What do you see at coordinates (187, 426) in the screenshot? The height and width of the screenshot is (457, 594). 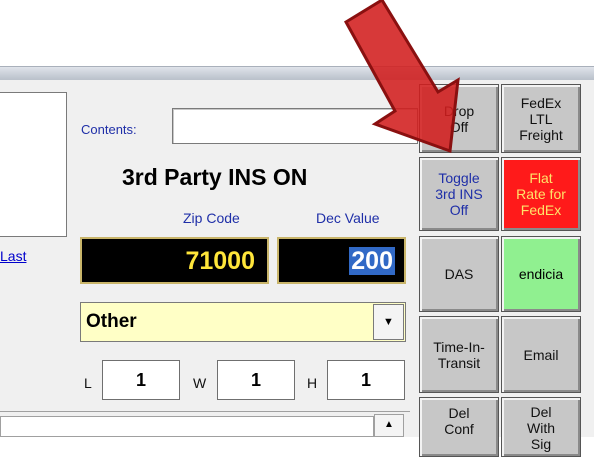 I see `scroll-track` at bounding box center [187, 426].